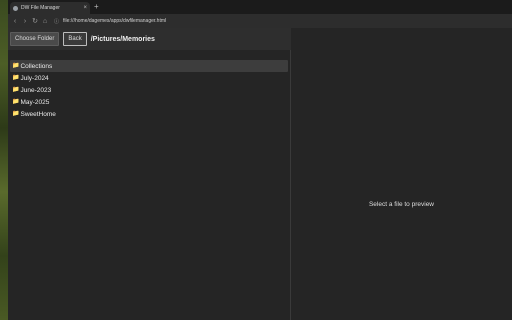  What do you see at coordinates (4, 160) in the screenshot?
I see `desktop-background` at bounding box center [4, 160].